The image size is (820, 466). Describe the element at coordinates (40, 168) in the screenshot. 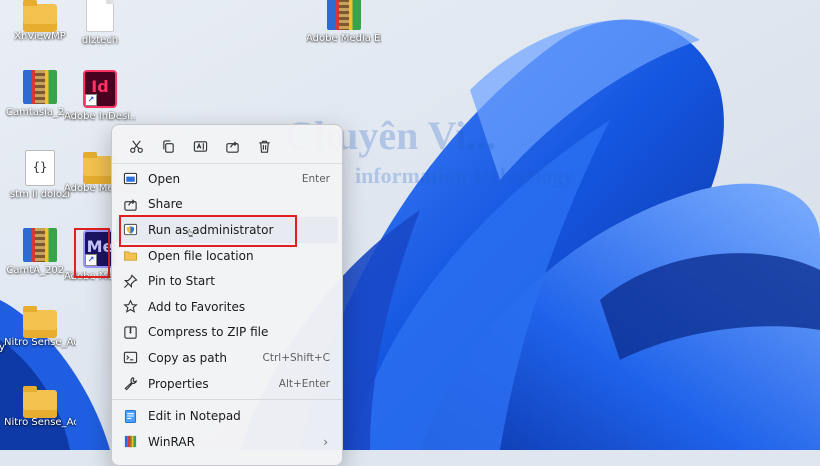

I see `json-file-icon: {}` at that location.